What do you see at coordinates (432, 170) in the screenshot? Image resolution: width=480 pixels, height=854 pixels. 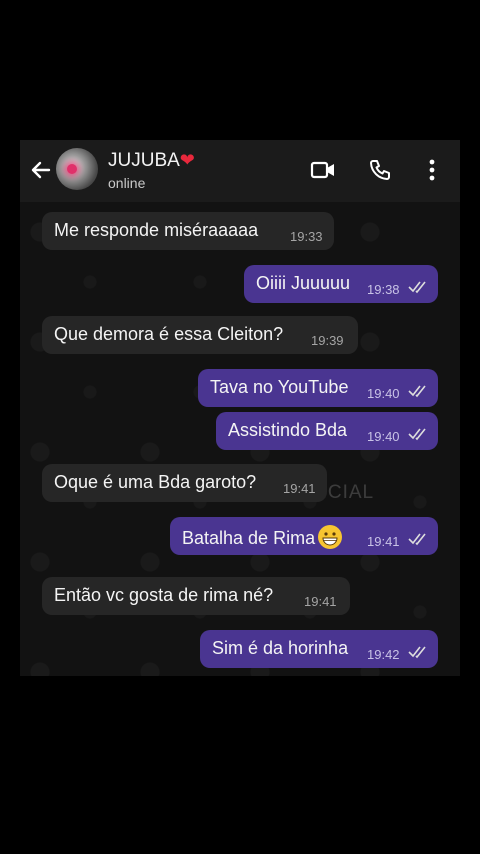 I see `more-vert-icon` at bounding box center [432, 170].